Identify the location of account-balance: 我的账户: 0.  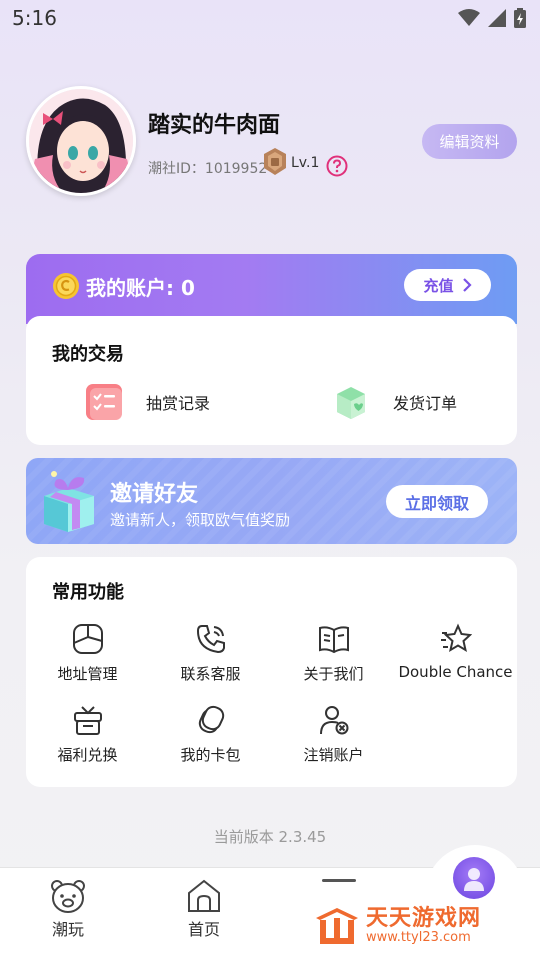
(140, 288).